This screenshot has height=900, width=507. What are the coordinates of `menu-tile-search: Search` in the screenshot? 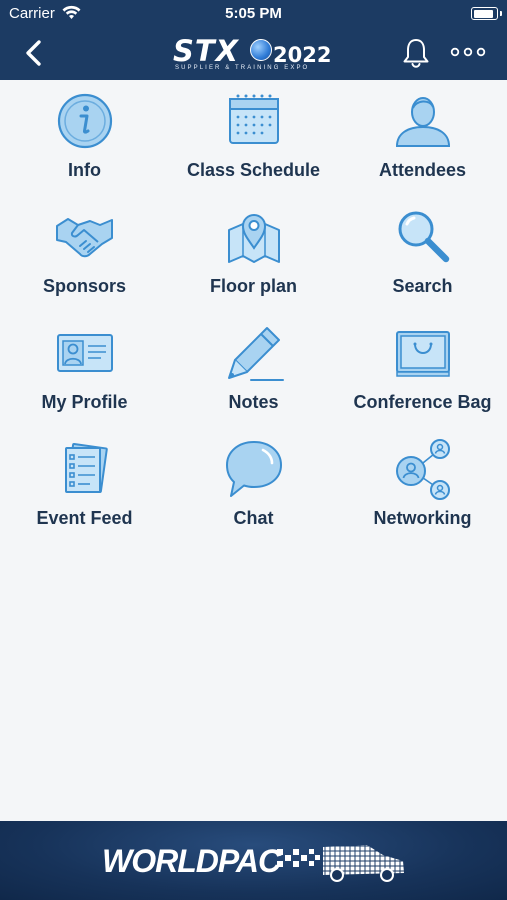 It's located at (422, 254).